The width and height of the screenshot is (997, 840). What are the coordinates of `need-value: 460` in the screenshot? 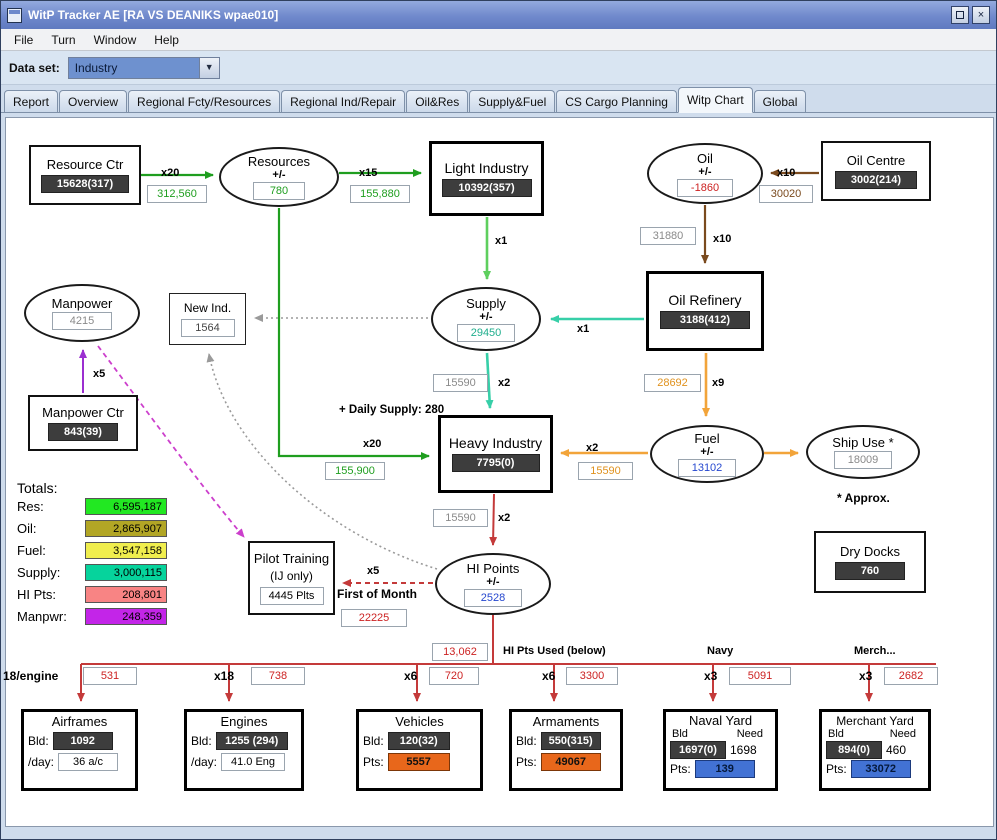 It's located at (896, 750).